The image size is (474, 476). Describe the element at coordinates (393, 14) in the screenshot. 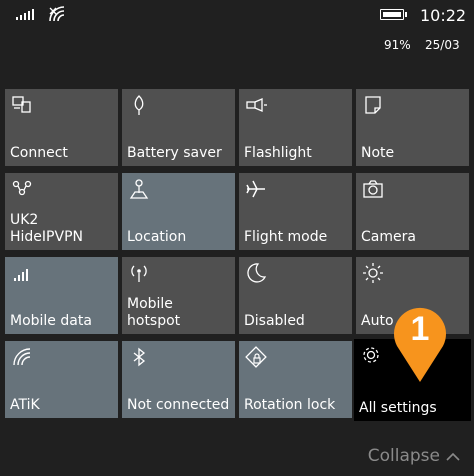

I see `battery-icon` at that location.